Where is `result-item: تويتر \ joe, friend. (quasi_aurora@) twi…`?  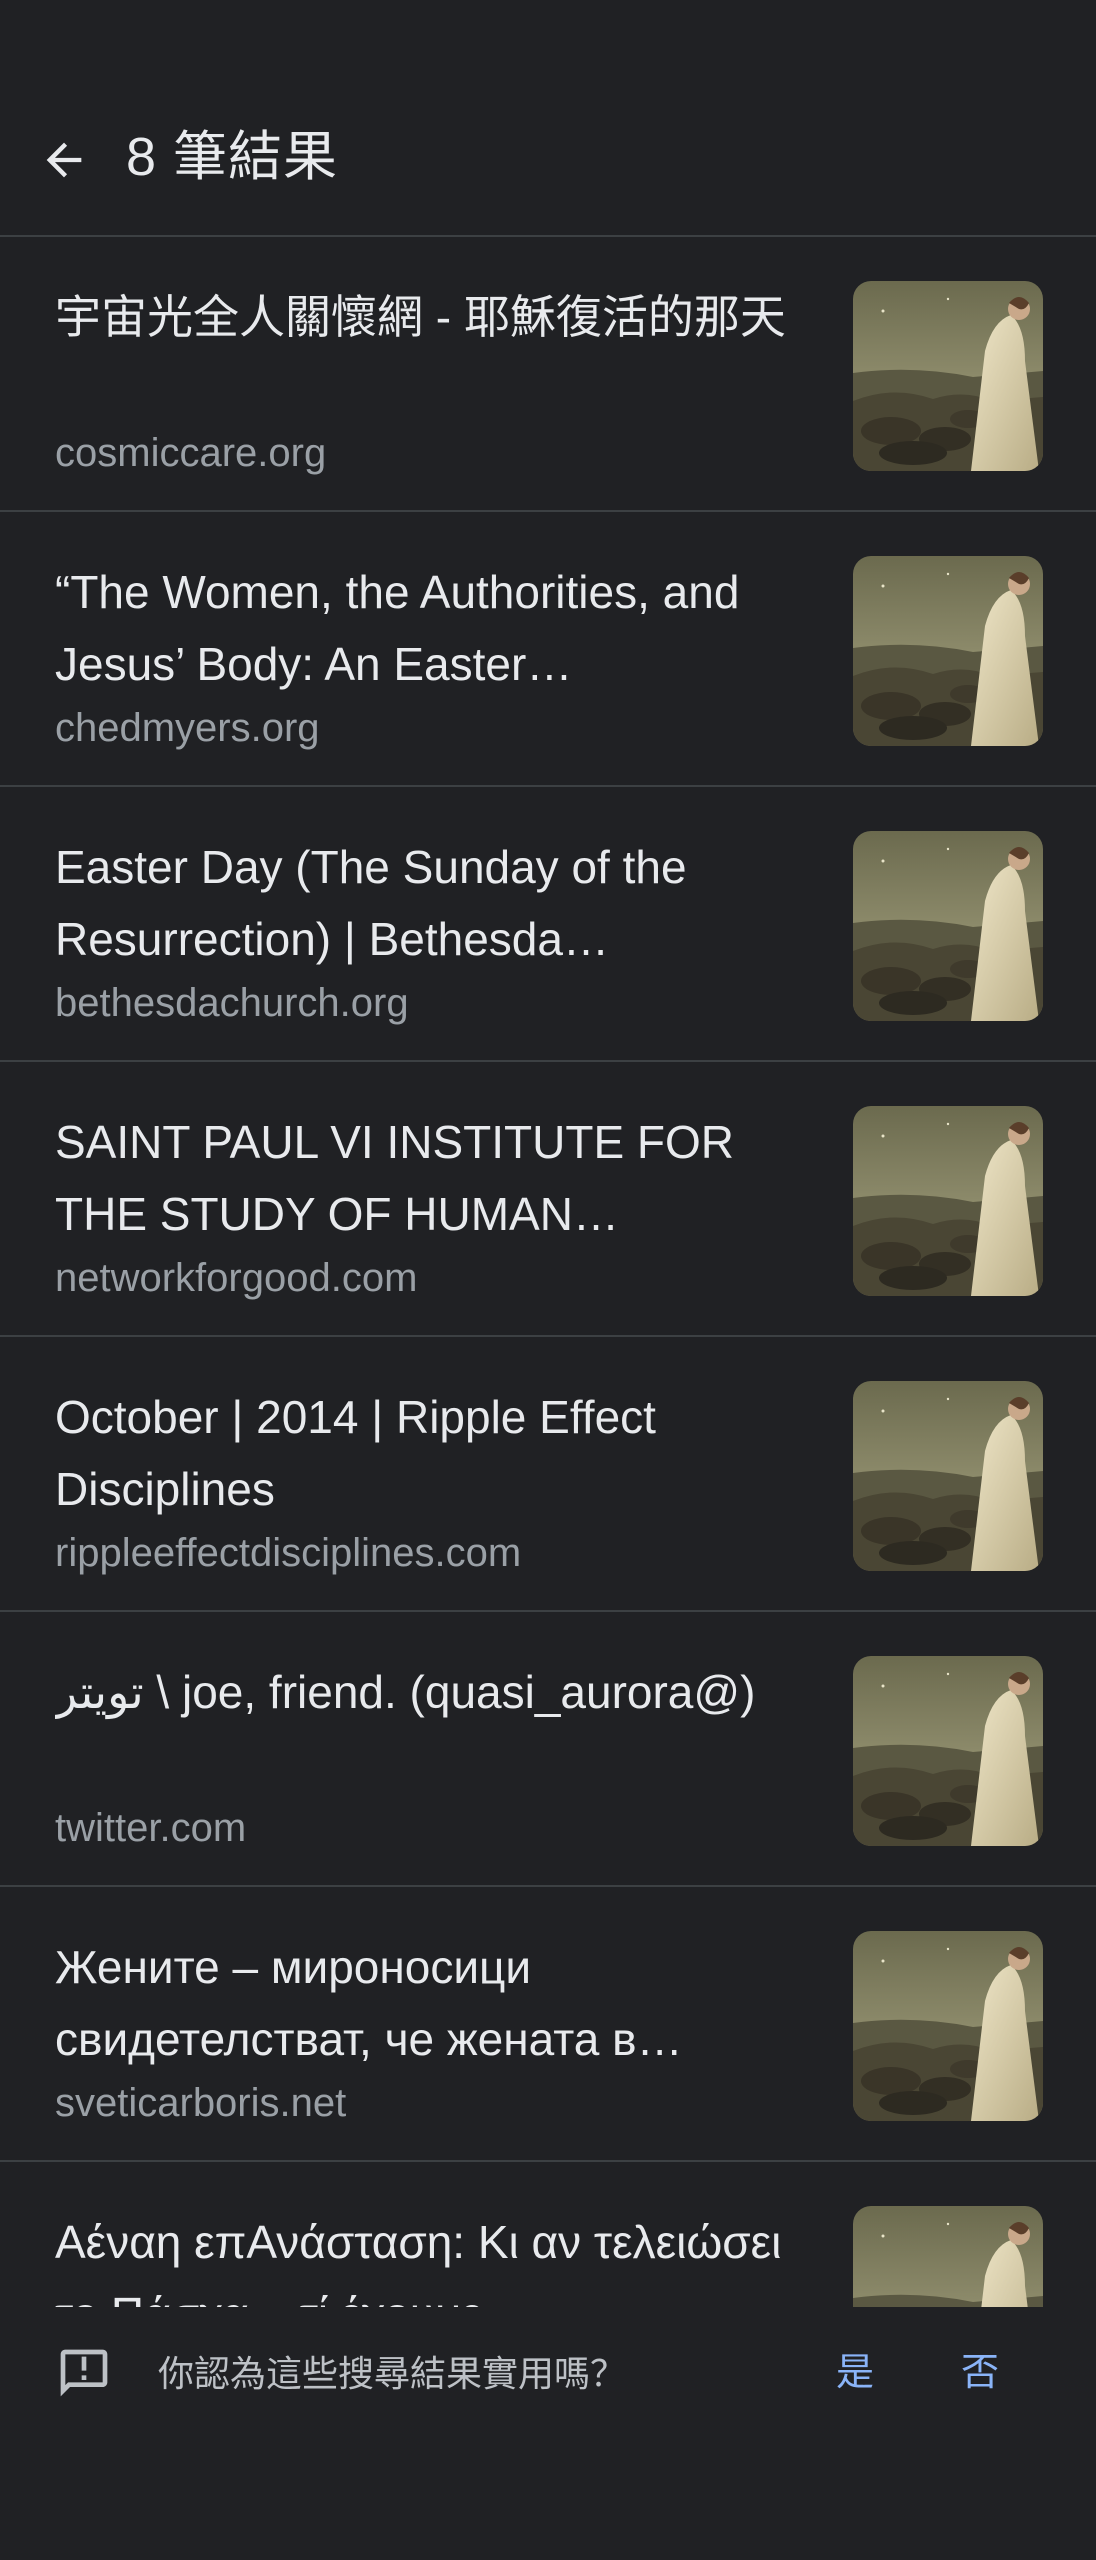
result-item: تويتر \ joe, friend. (quasi_aurora@) twi… is located at coordinates (548, 1749).